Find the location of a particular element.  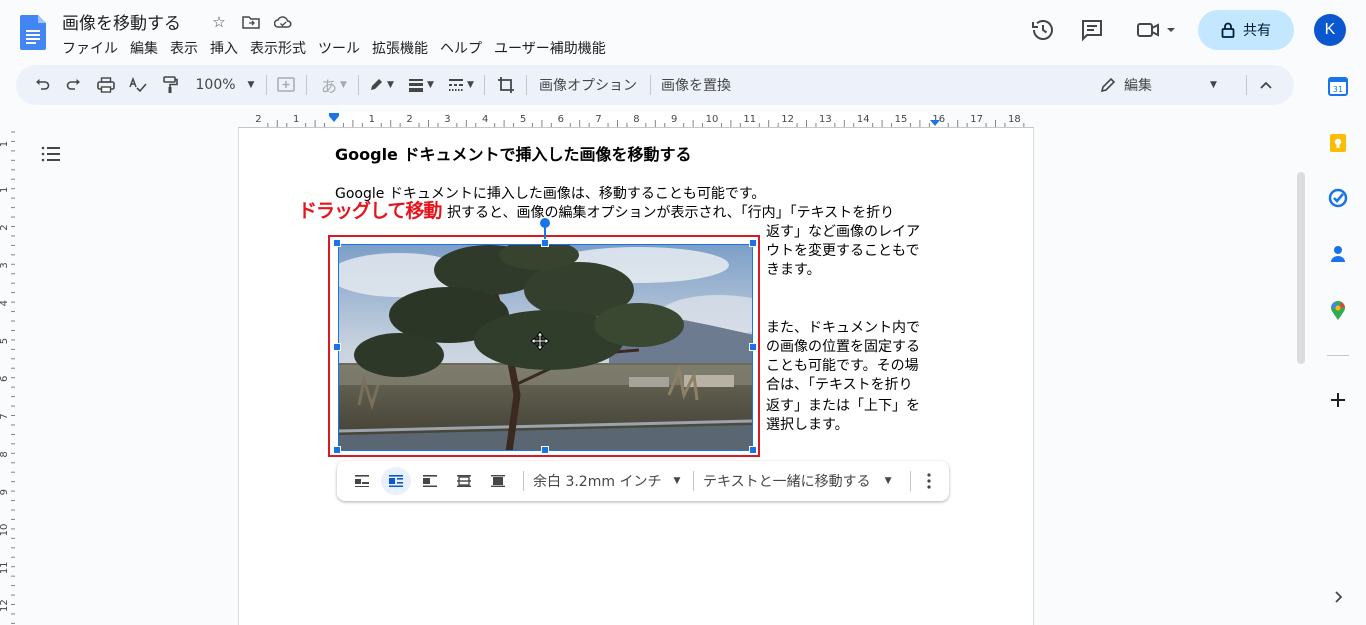

version-history-icon is located at coordinates (1043, 30).